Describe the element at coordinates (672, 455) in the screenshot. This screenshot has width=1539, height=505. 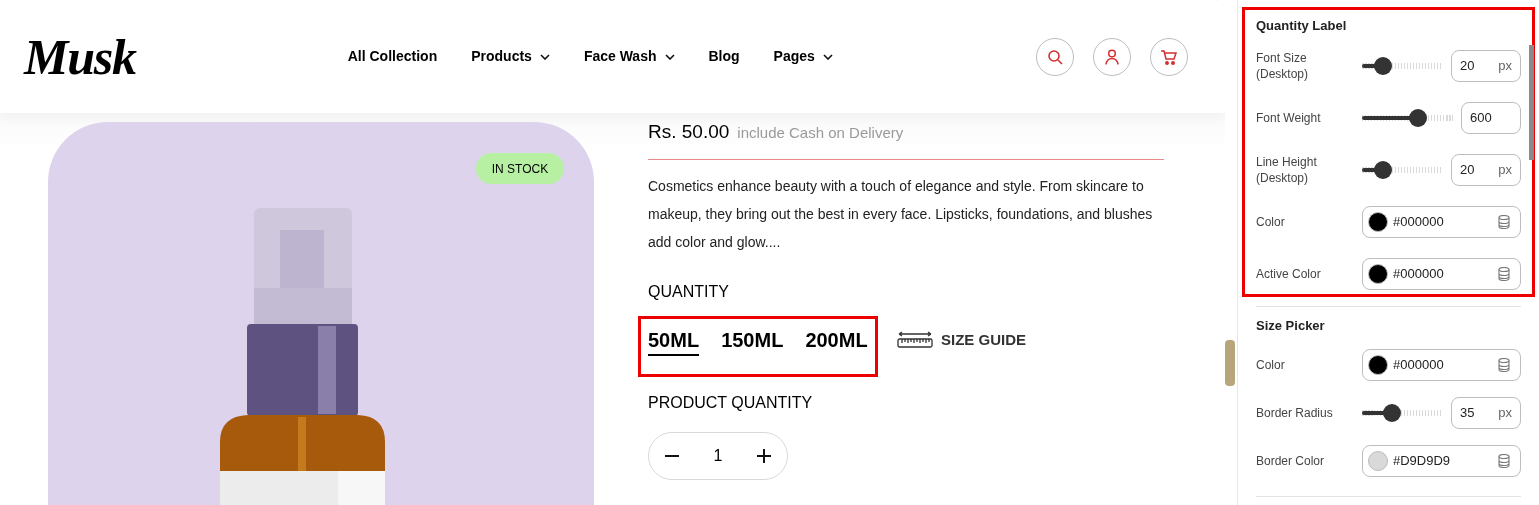
I see `minus-icon` at that location.